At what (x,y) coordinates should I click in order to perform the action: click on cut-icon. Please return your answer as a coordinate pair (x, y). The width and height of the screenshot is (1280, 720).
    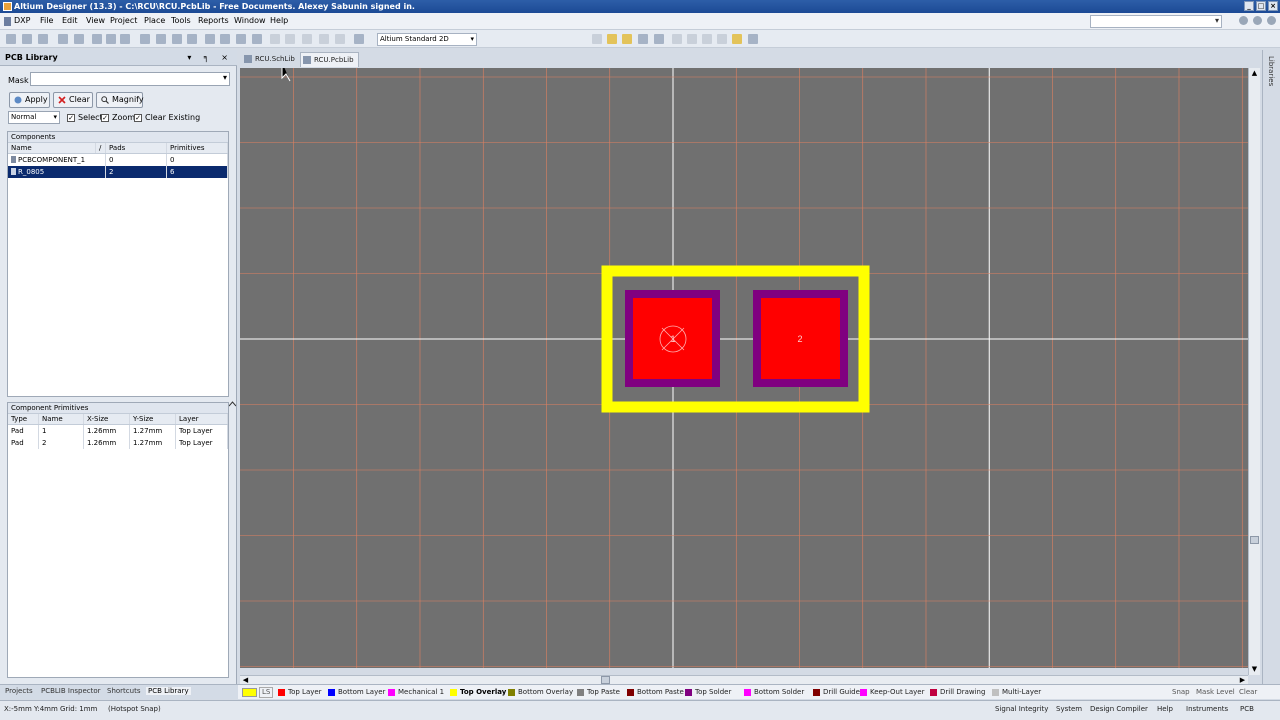
    Looking at the image, I should click on (210, 39).